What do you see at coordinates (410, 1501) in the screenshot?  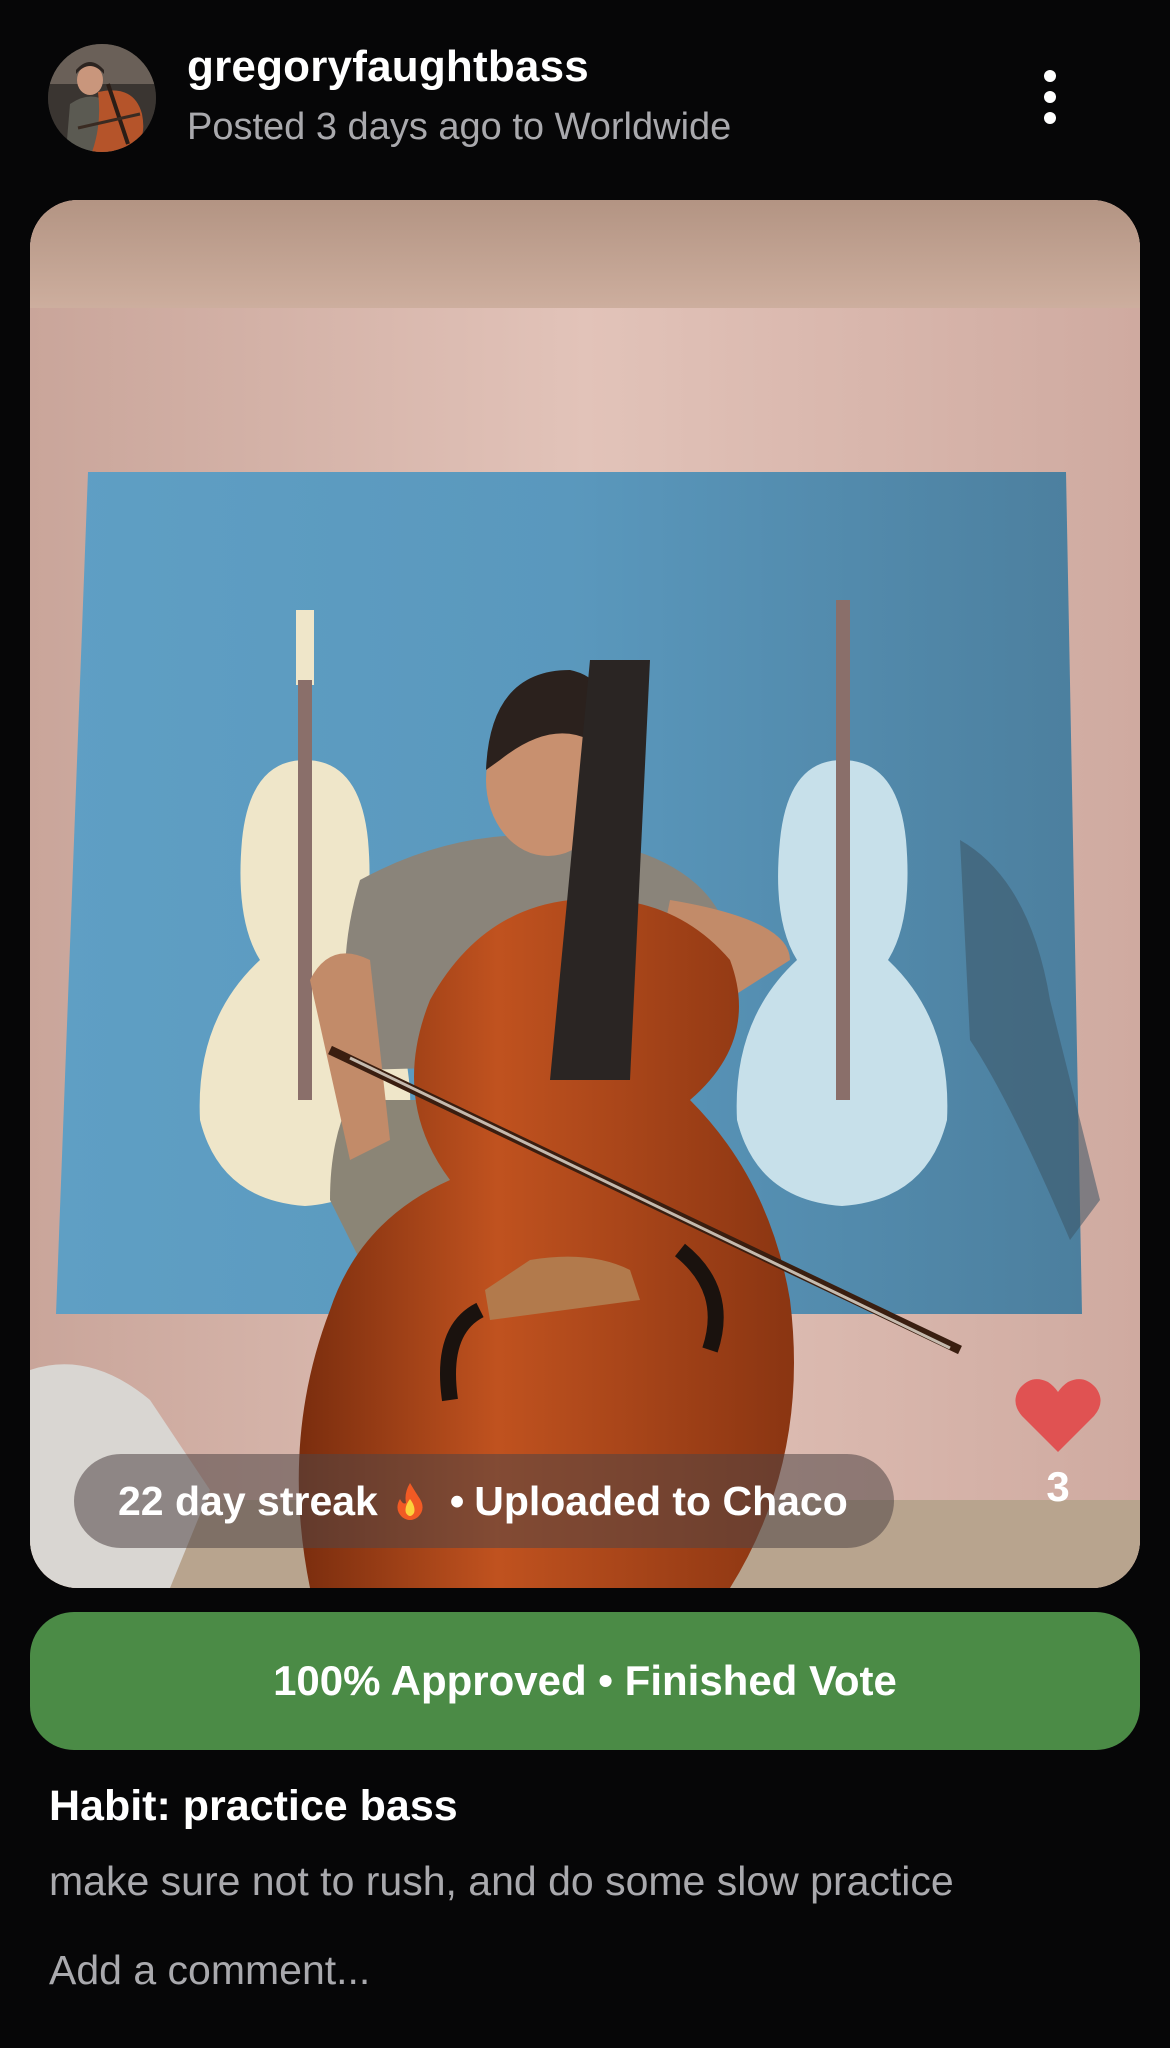 I see `fire-icon` at bounding box center [410, 1501].